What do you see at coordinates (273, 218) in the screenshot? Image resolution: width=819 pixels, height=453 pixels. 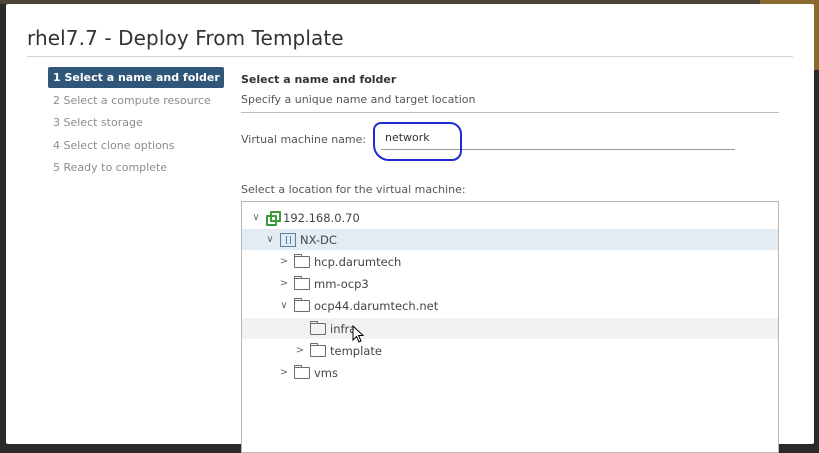 I see `vcenter-icon` at bounding box center [273, 218].